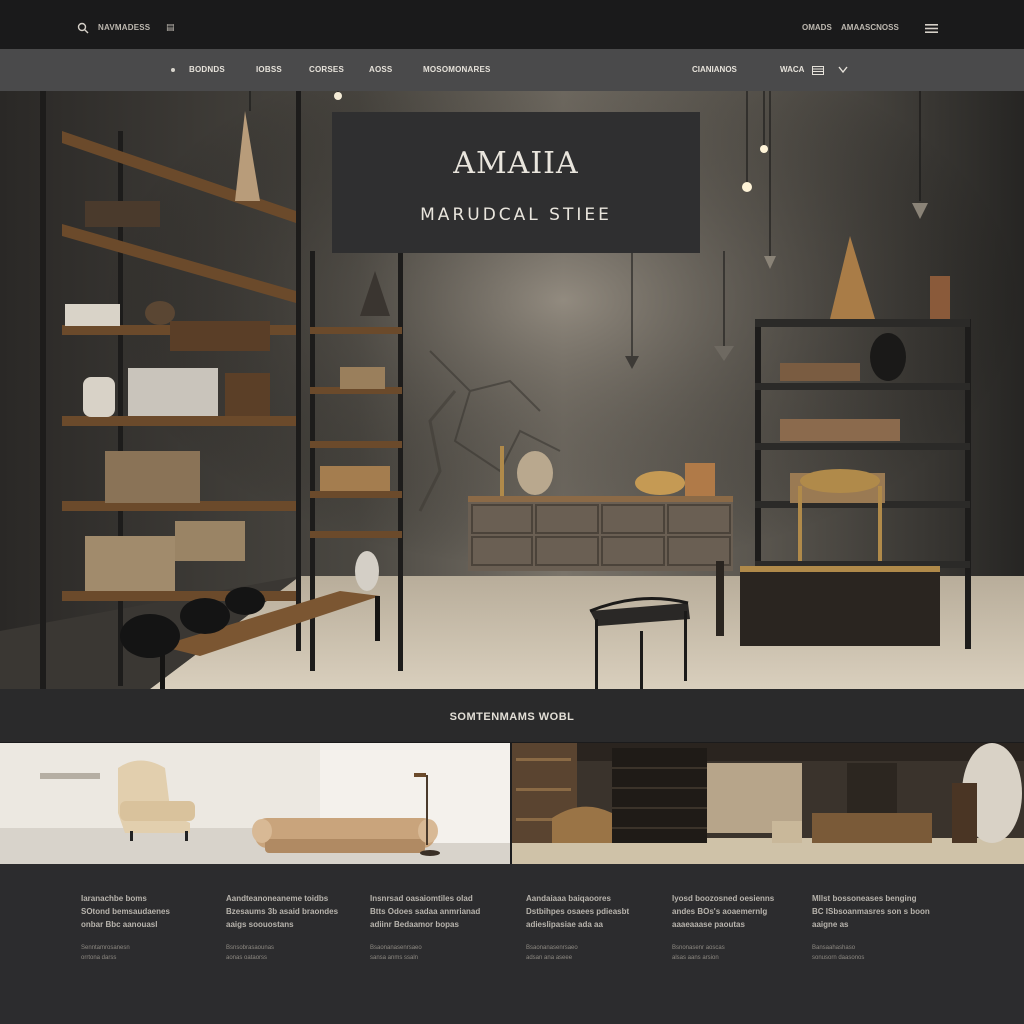  What do you see at coordinates (591, 958) in the screenshot?
I see `footer-meta-link: adsan ana aseee` at bounding box center [591, 958].